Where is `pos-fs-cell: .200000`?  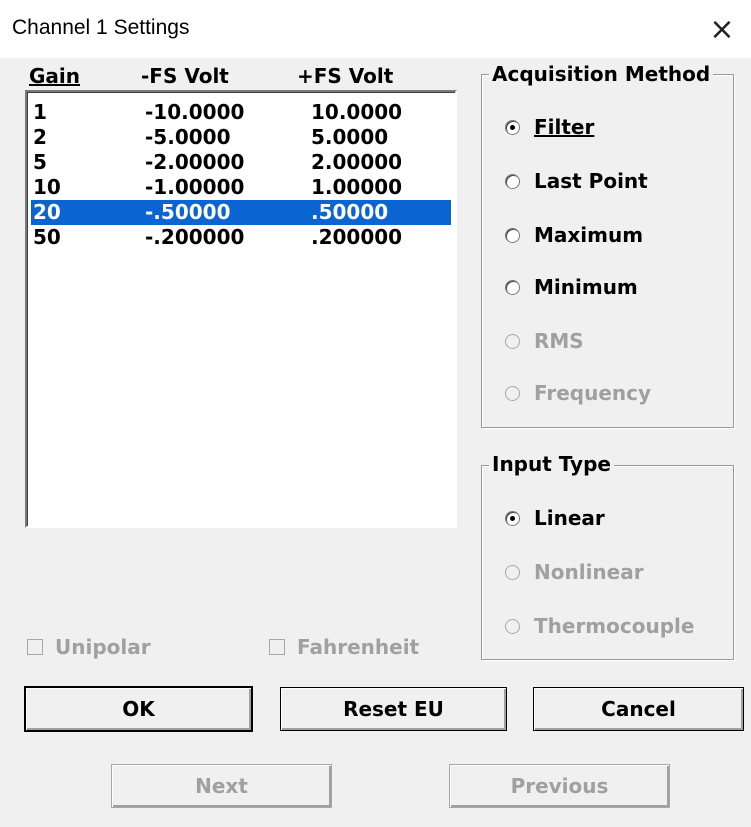 pos-fs-cell: .200000 is located at coordinates (357, 237).